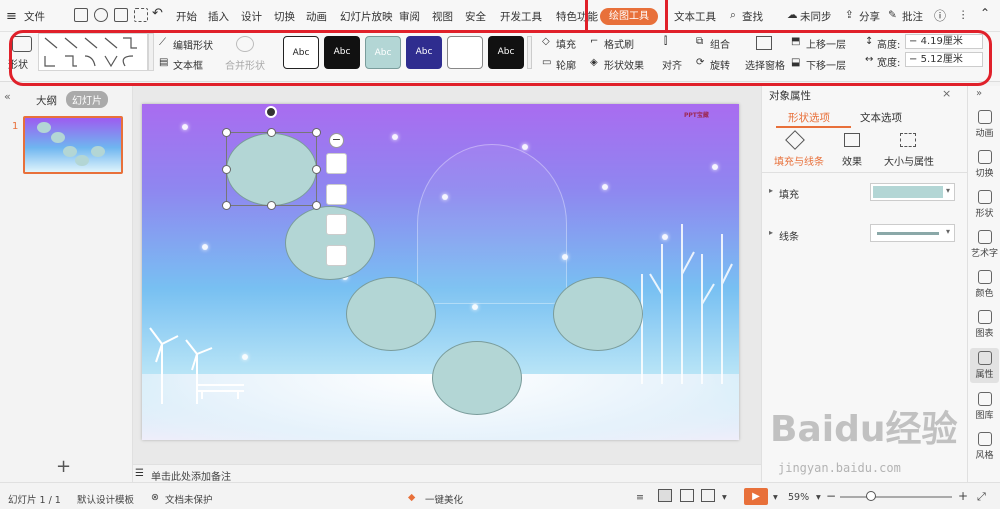  I want to click on notes-placeholder: 单击此处添加备注, so click(191, 475).